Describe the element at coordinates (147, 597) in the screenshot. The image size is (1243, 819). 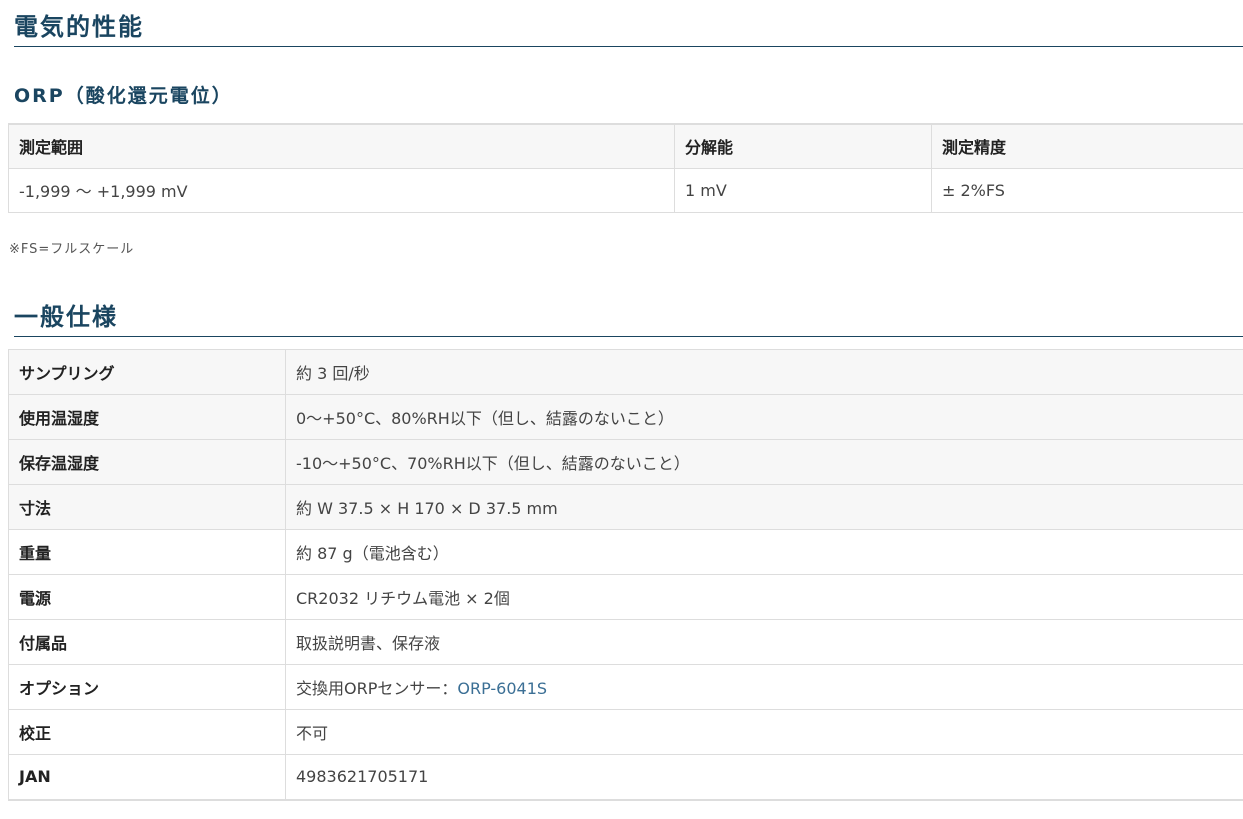
I see `spec-label: 電源` at that location.